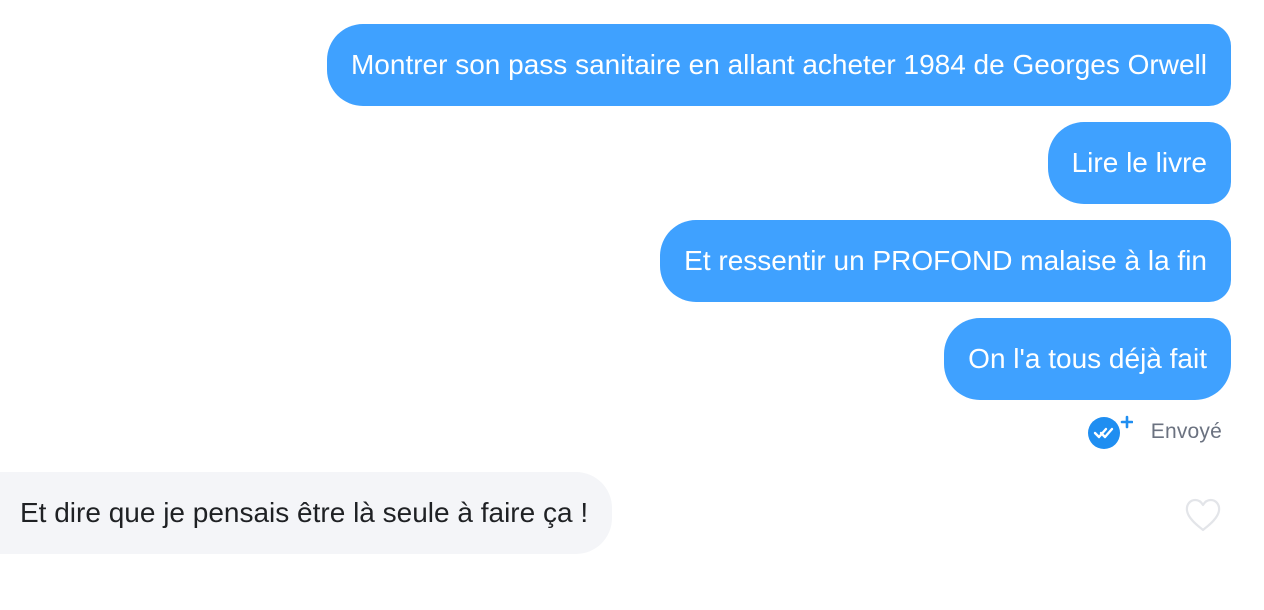  I want to click on message-status: Envoyé, so click(1154, 432).